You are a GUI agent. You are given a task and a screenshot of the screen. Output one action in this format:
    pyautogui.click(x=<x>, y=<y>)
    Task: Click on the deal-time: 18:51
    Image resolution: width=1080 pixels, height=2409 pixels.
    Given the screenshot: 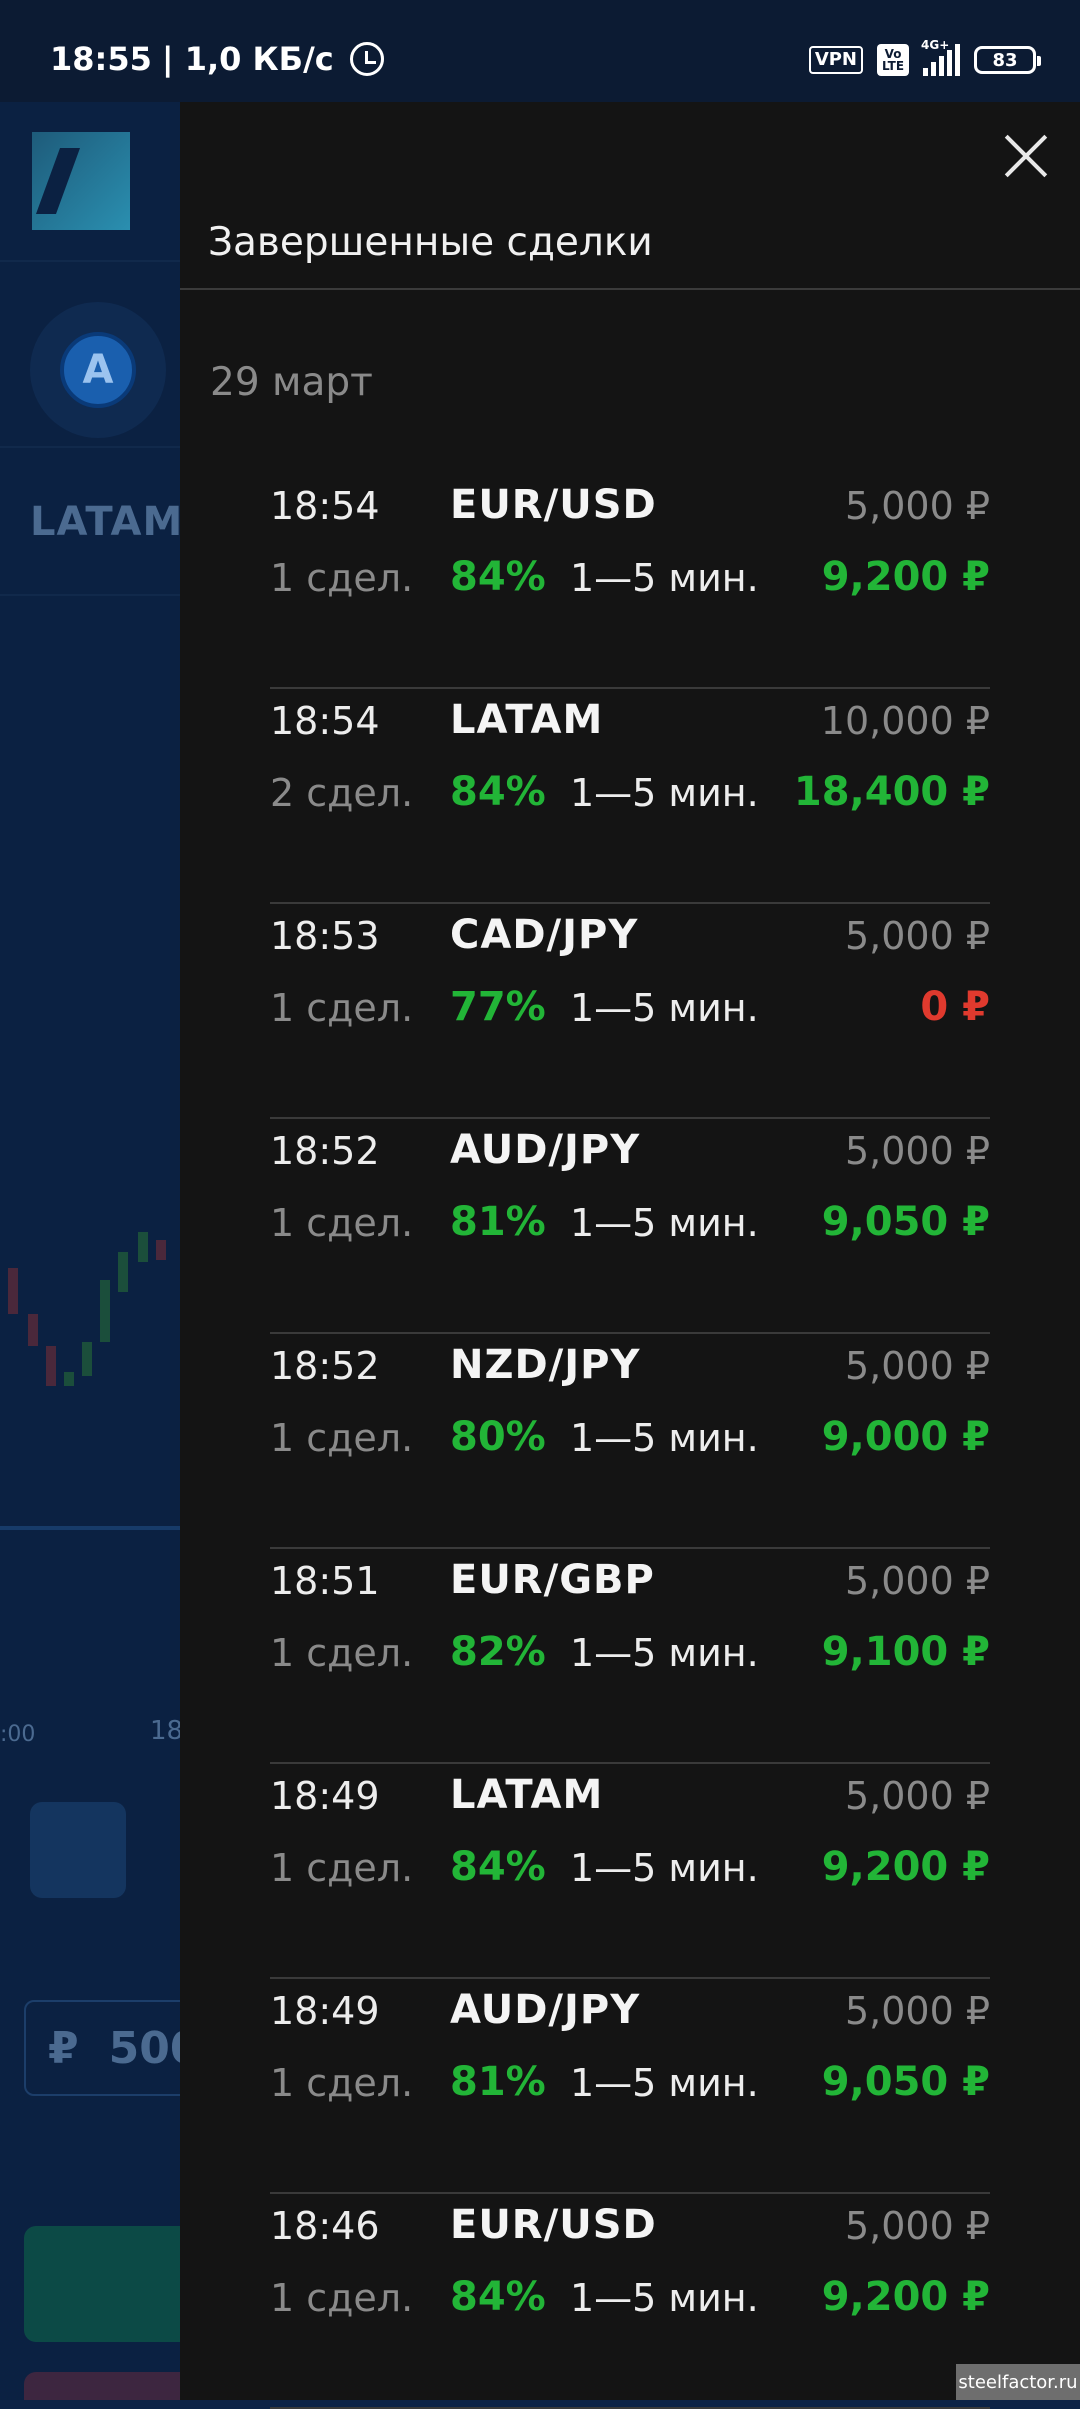 What is the action you would take?
    pyautogui.click(x=325, y=1581)
    